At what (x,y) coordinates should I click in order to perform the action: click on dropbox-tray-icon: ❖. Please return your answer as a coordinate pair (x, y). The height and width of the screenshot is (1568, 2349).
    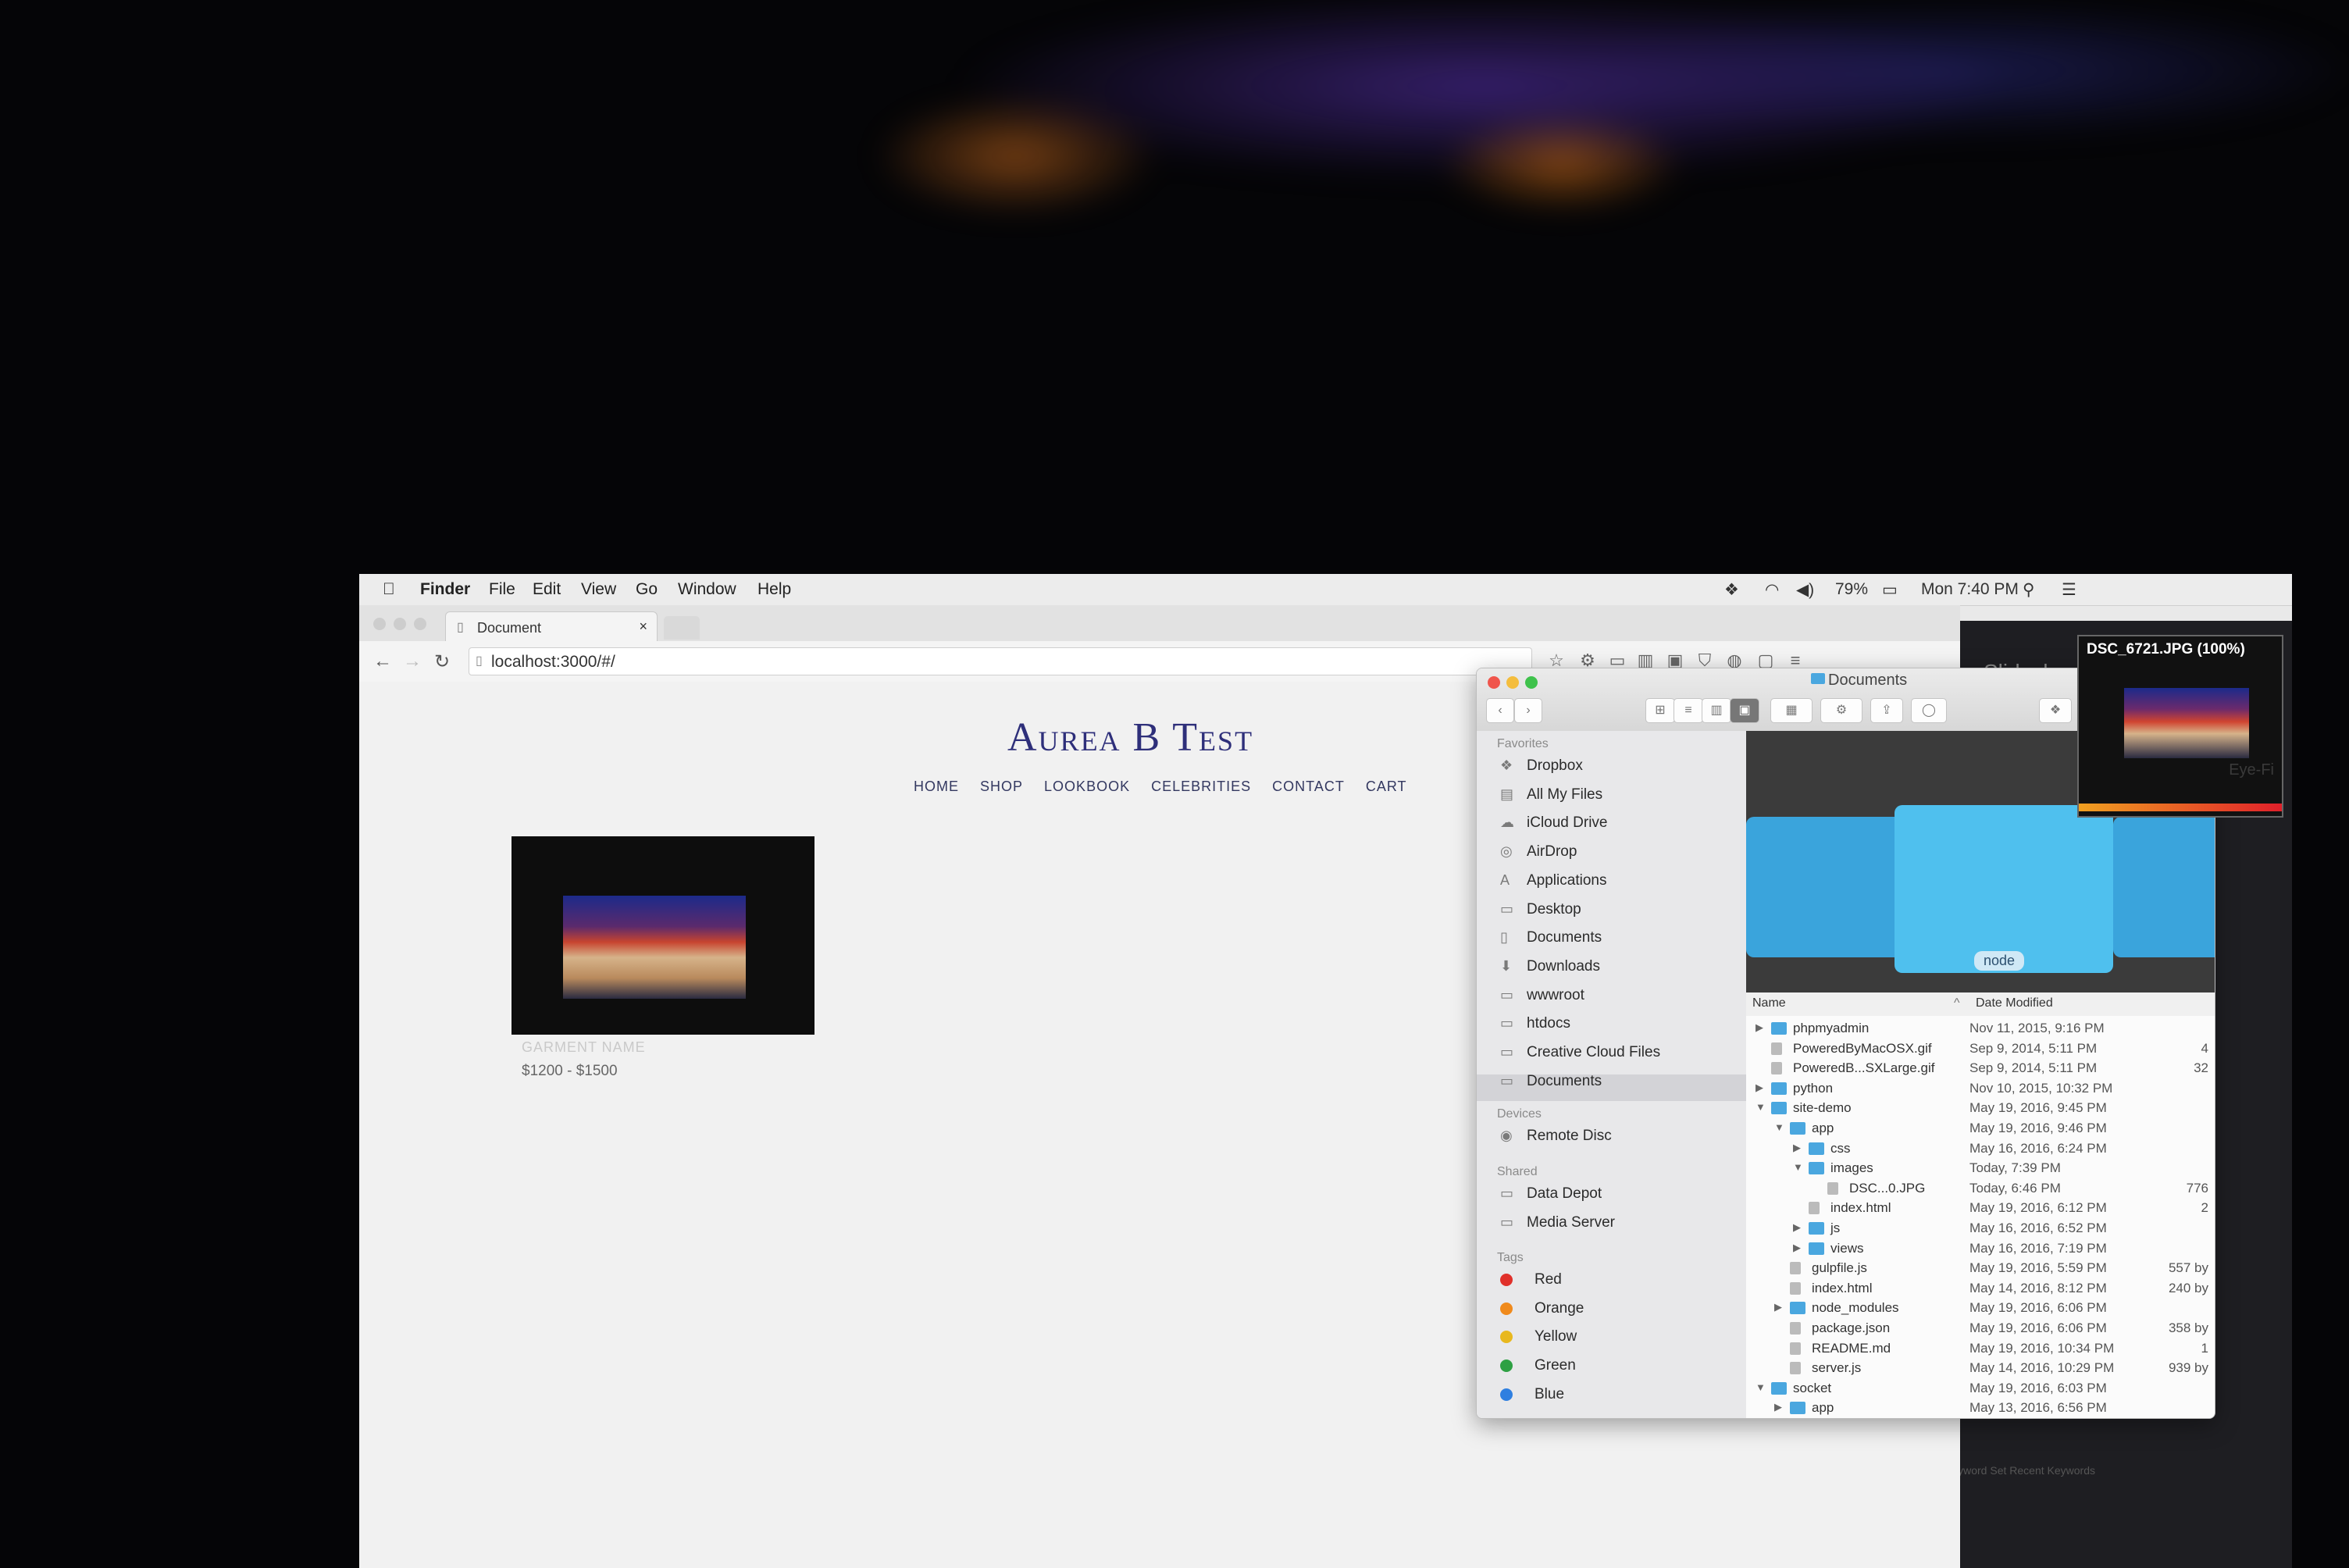
    Looking at the image, I should click on (1732, 590).